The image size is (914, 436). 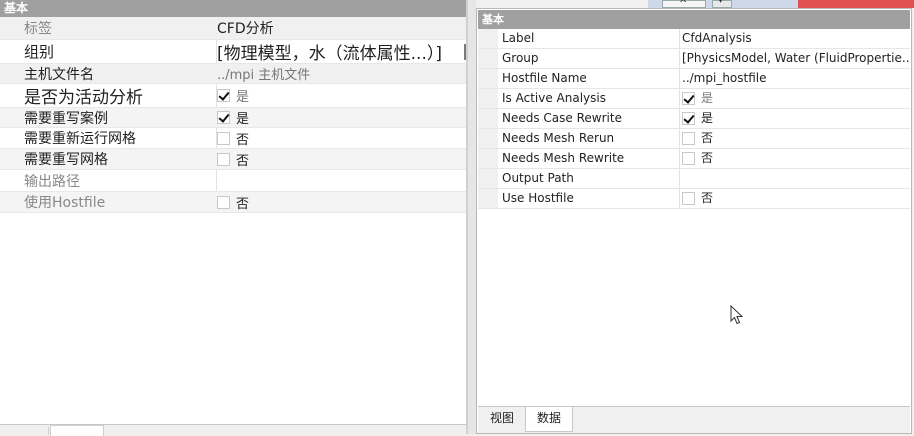 I want to click on right-row-use-hostfile: Use Hostfile 否, so click(x=694, y=199).